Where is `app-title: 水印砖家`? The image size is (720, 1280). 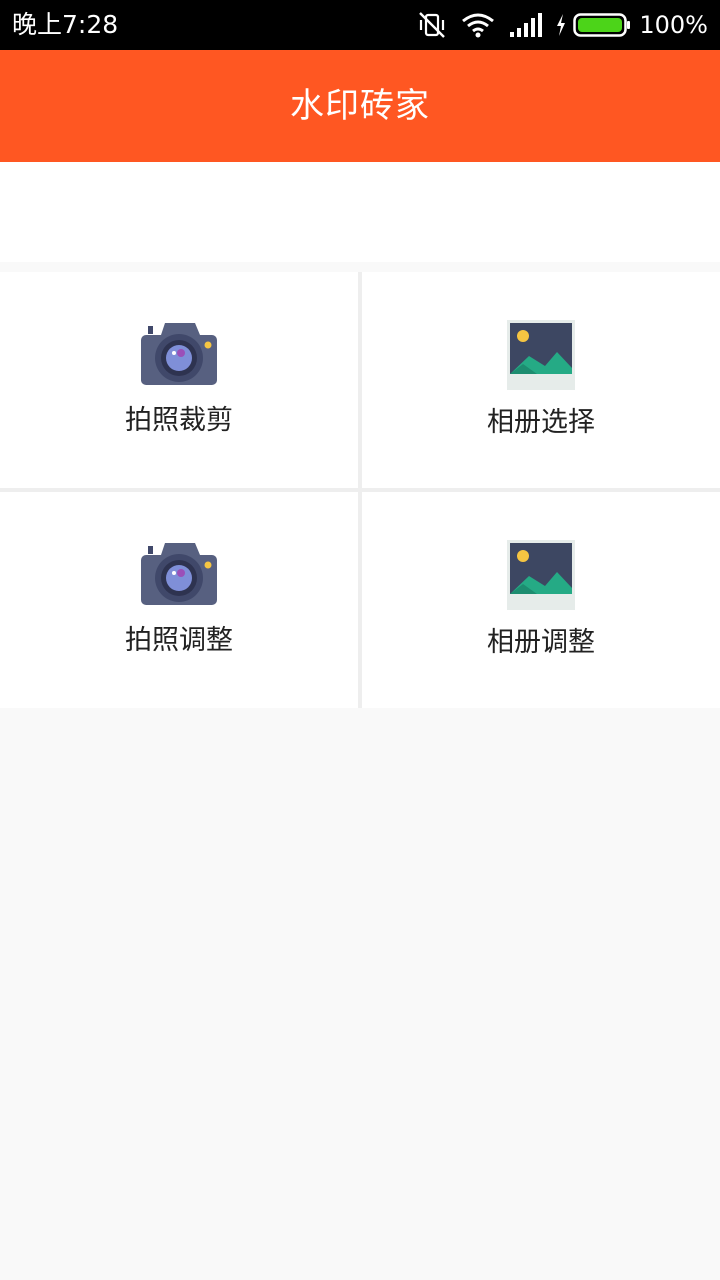 app-title: 水印砖家 is located at coordinates (360, 106).